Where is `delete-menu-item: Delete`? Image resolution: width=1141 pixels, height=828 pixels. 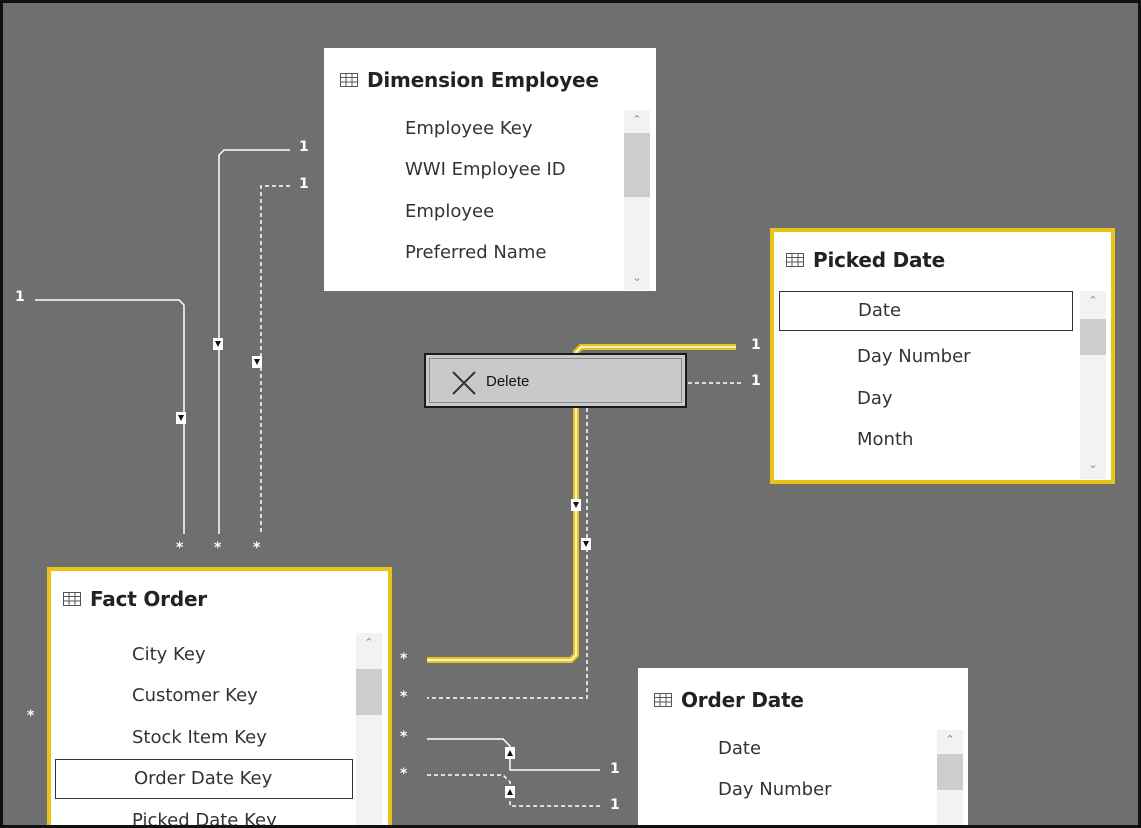 delete-menu-item: Delete is located at coordinates (555, 380).